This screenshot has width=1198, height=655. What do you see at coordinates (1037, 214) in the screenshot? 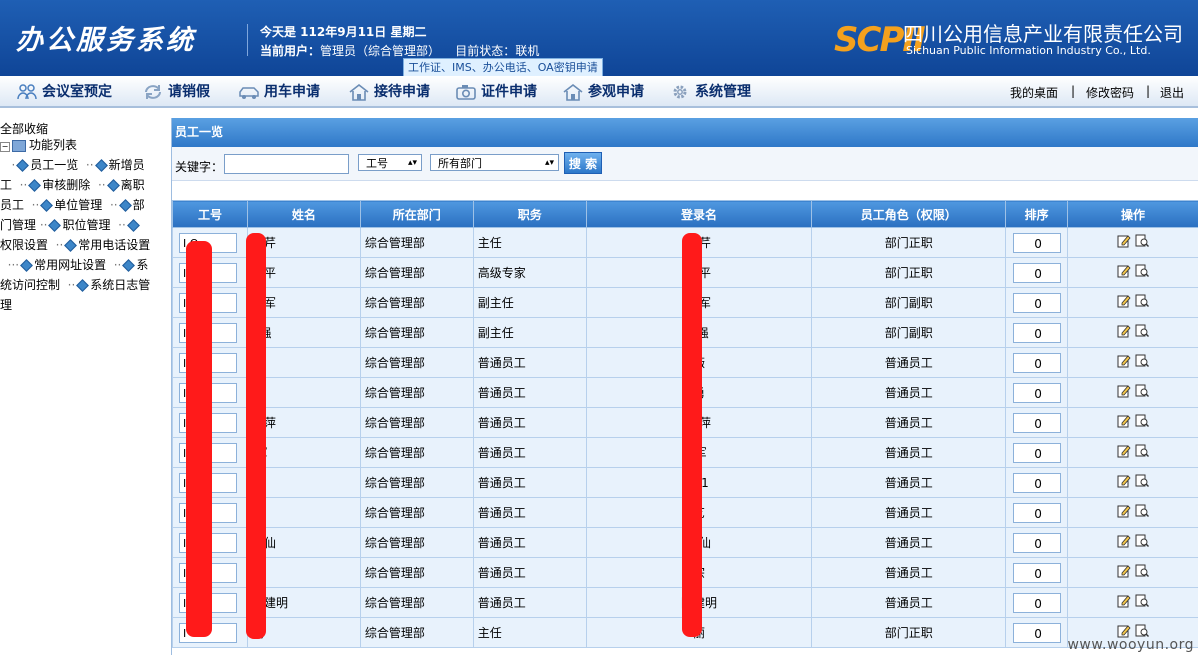
I see `col-header-sort: 排序` at bounding box center [1037, 214].